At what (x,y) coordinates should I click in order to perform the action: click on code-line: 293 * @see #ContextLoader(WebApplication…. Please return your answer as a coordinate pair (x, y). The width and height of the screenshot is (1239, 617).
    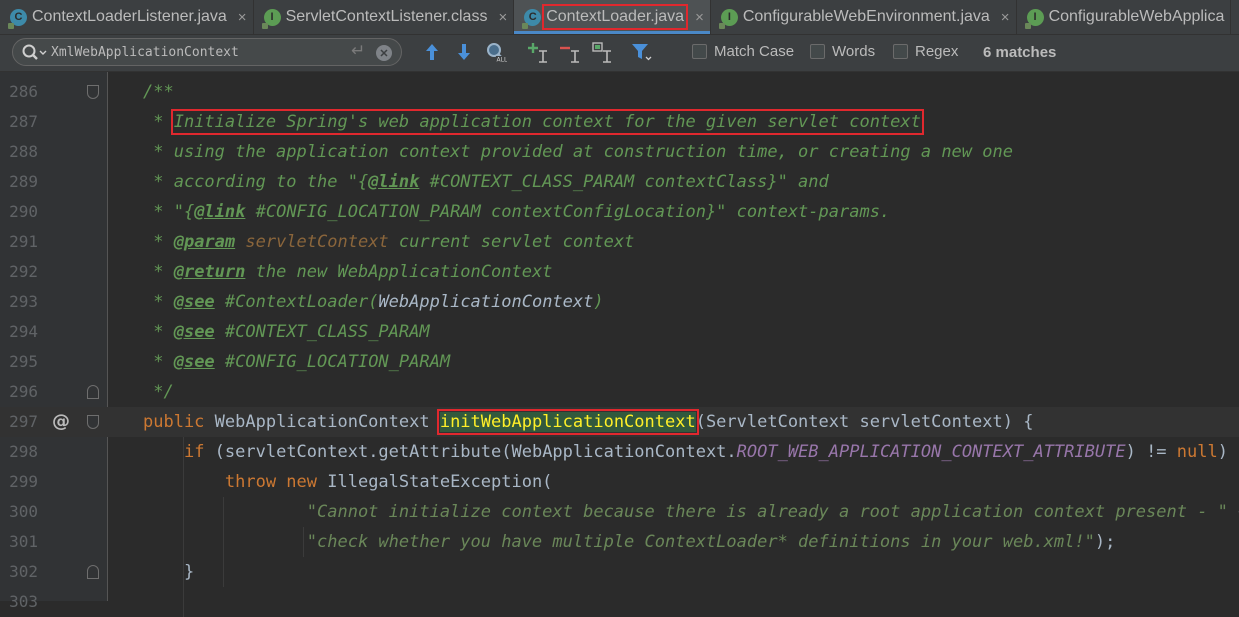
    Looking at the image, I should click on (619, 302).